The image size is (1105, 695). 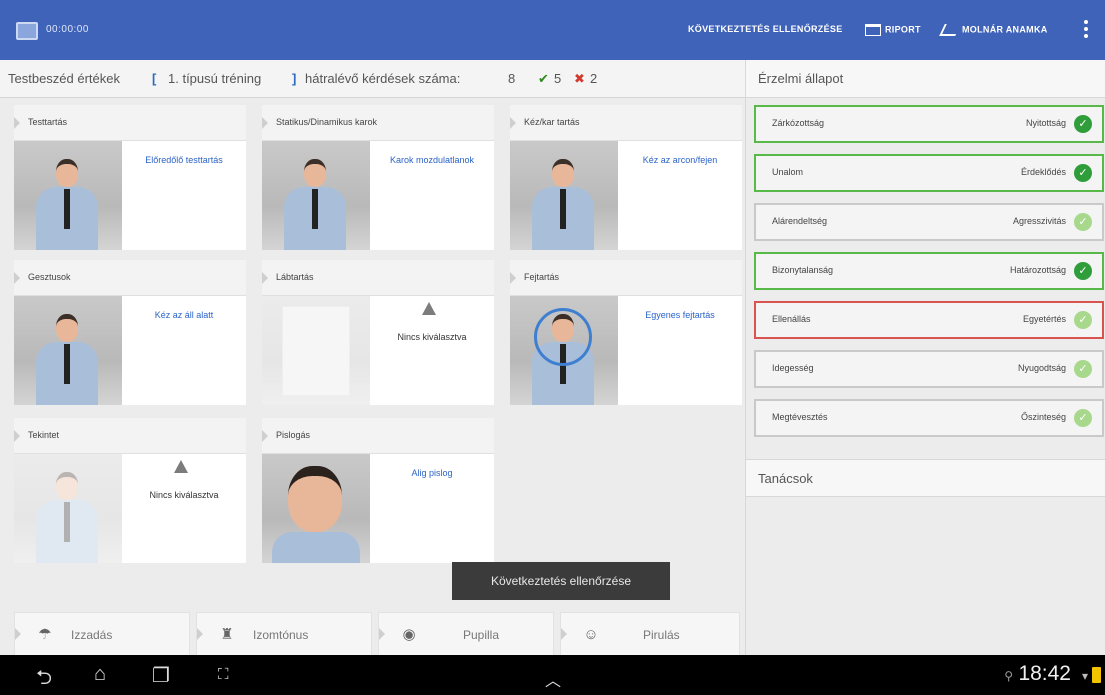 I want to click on connect-button: MOLNÁR ANAMKA, so click(x=993, y=30).